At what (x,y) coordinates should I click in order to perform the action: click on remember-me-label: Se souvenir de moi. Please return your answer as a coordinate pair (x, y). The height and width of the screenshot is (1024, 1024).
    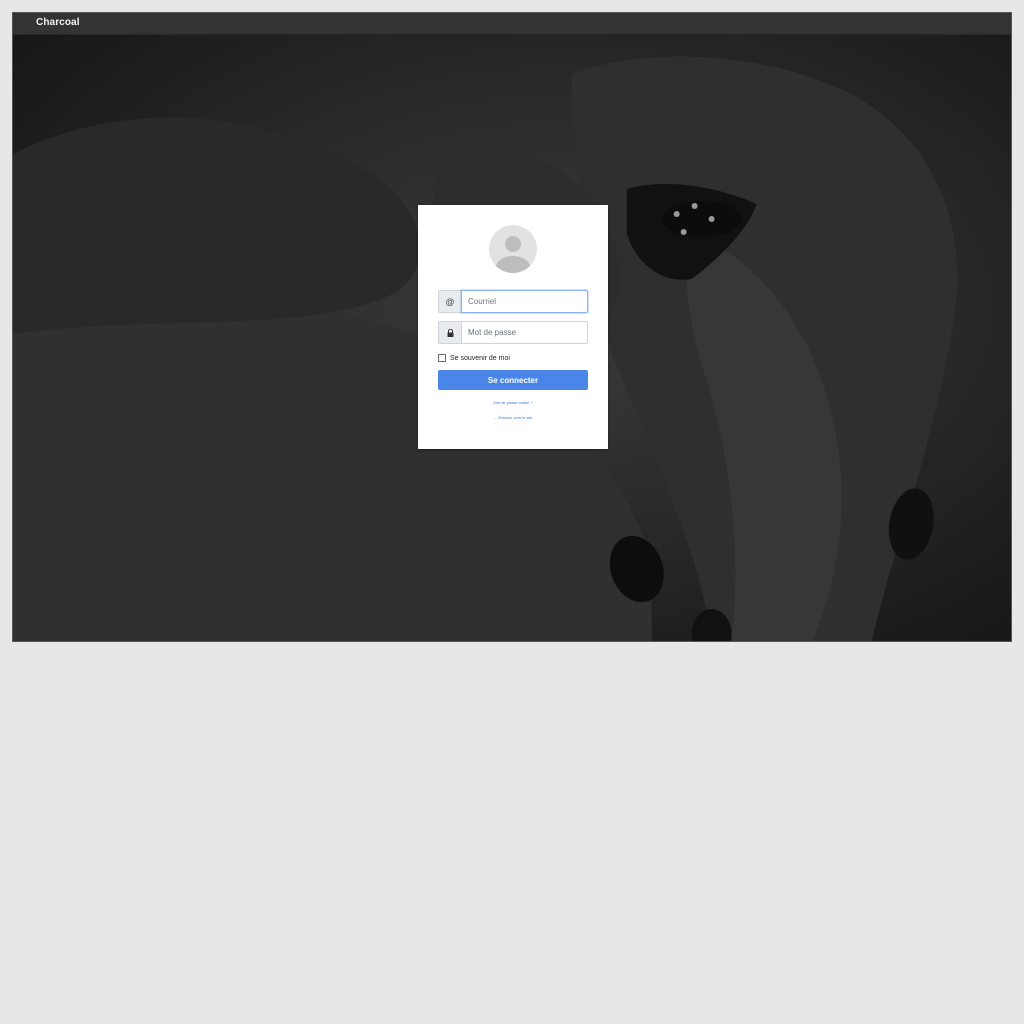
    Looking at the image, I should click on (480, 358).